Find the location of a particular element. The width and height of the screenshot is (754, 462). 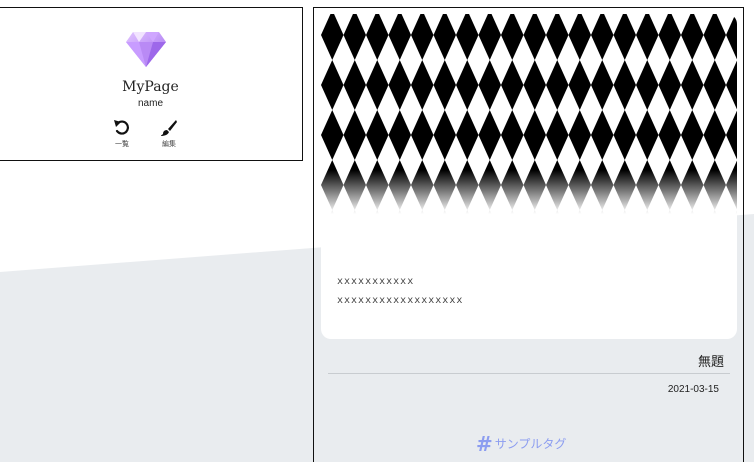

hash-icon: # is located at coordinates (484, 444).